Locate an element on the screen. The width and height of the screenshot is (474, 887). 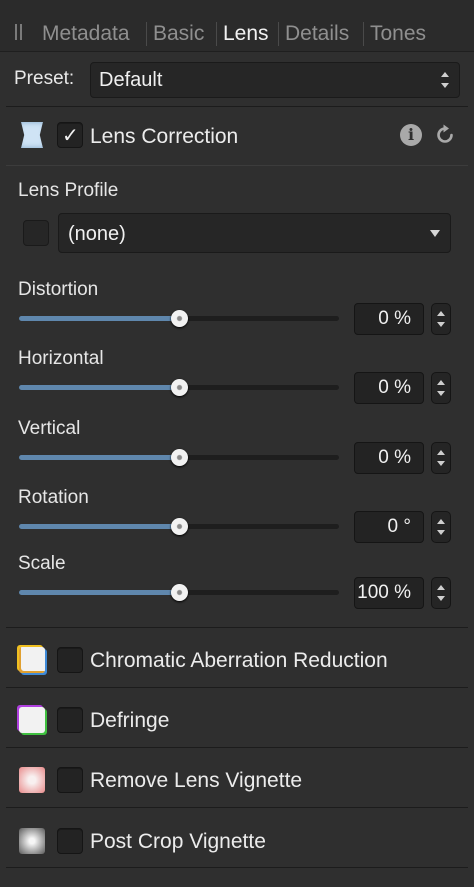
remove-vignette-title: Remove Lens Vignette is located at coordinates (196, 780).